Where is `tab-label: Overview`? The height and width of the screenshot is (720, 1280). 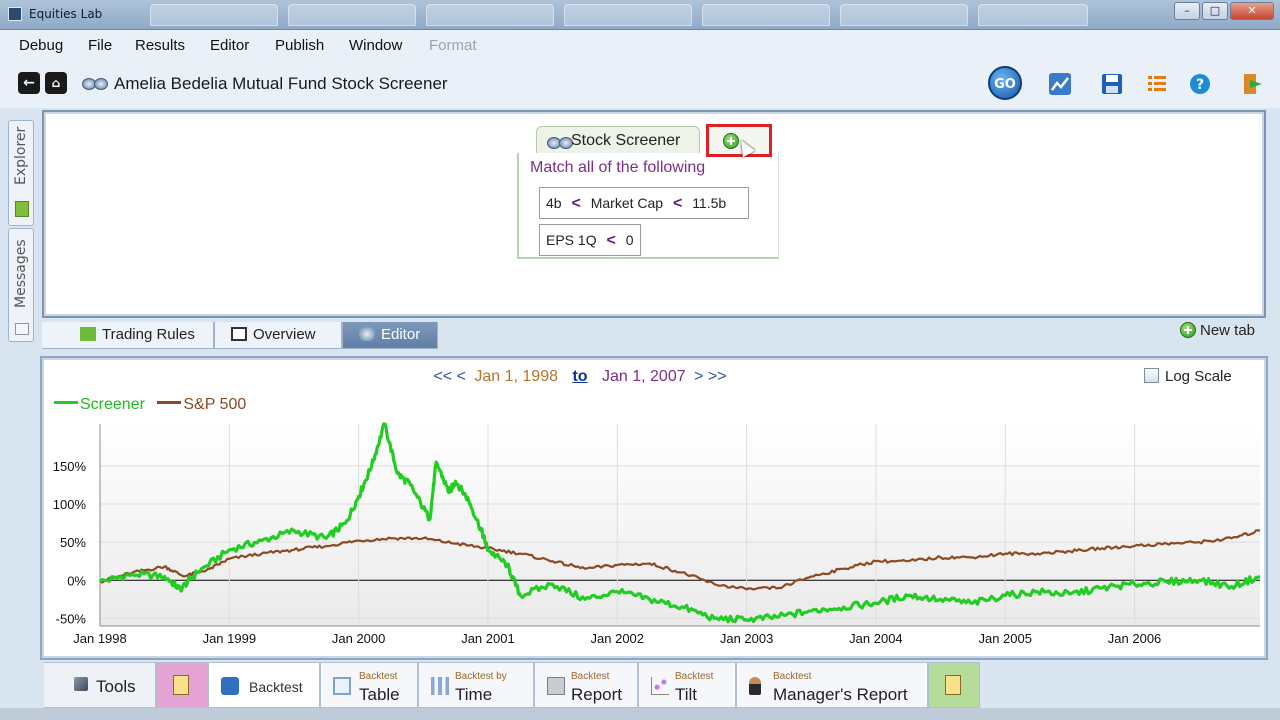 tab-label: Overview is located at coordinates (284, 334).